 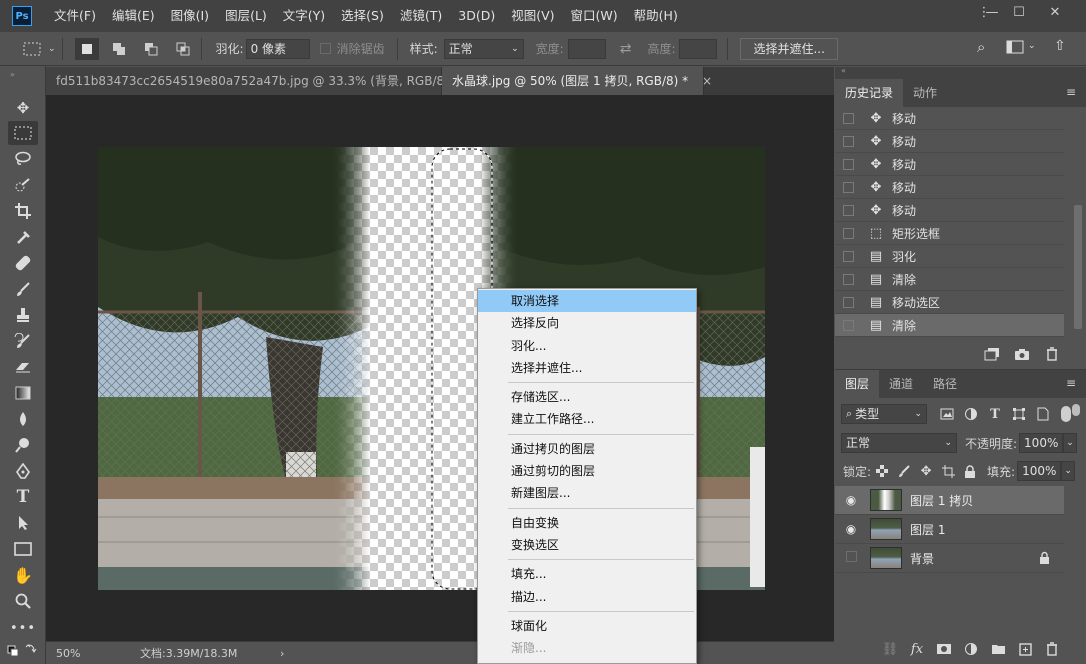 What do you see at coordinates (23, 445) in the screenshot?
I see `dodge-tool-icon` at bounding box center [23, 445].